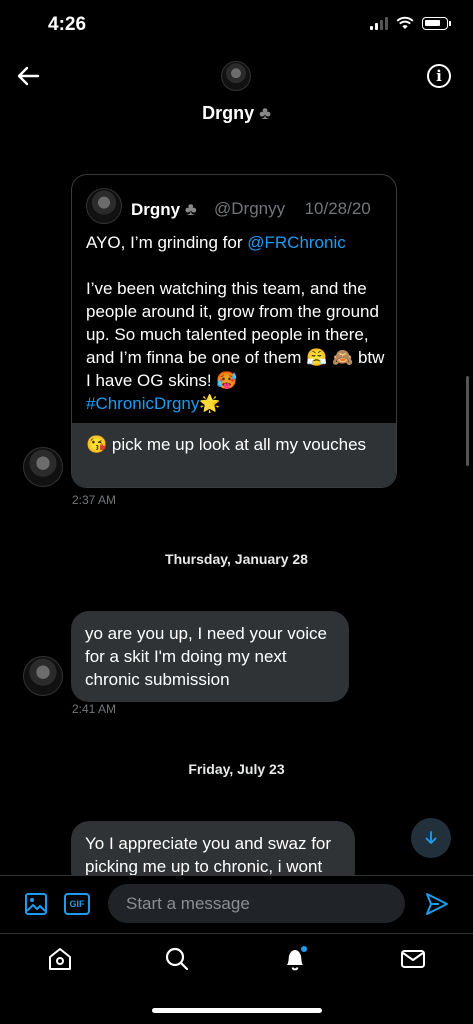  I want to click on scroll-to-bottom-button, so click(431, 838).